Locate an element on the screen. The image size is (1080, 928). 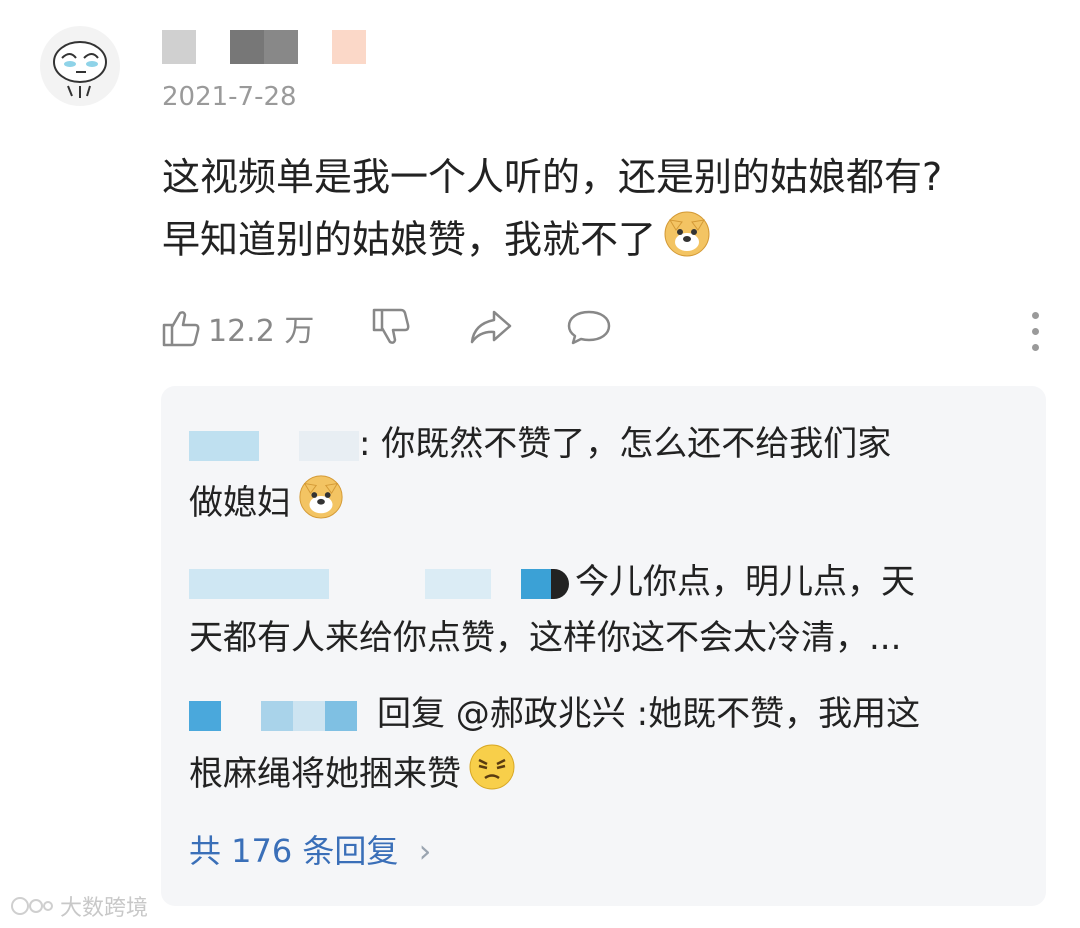
comment-body: 这视频单是我一个人听的，还是别的姑娘都有? 早知道别的姑娘赞，我就不了 is located at coordinates (602, 211).